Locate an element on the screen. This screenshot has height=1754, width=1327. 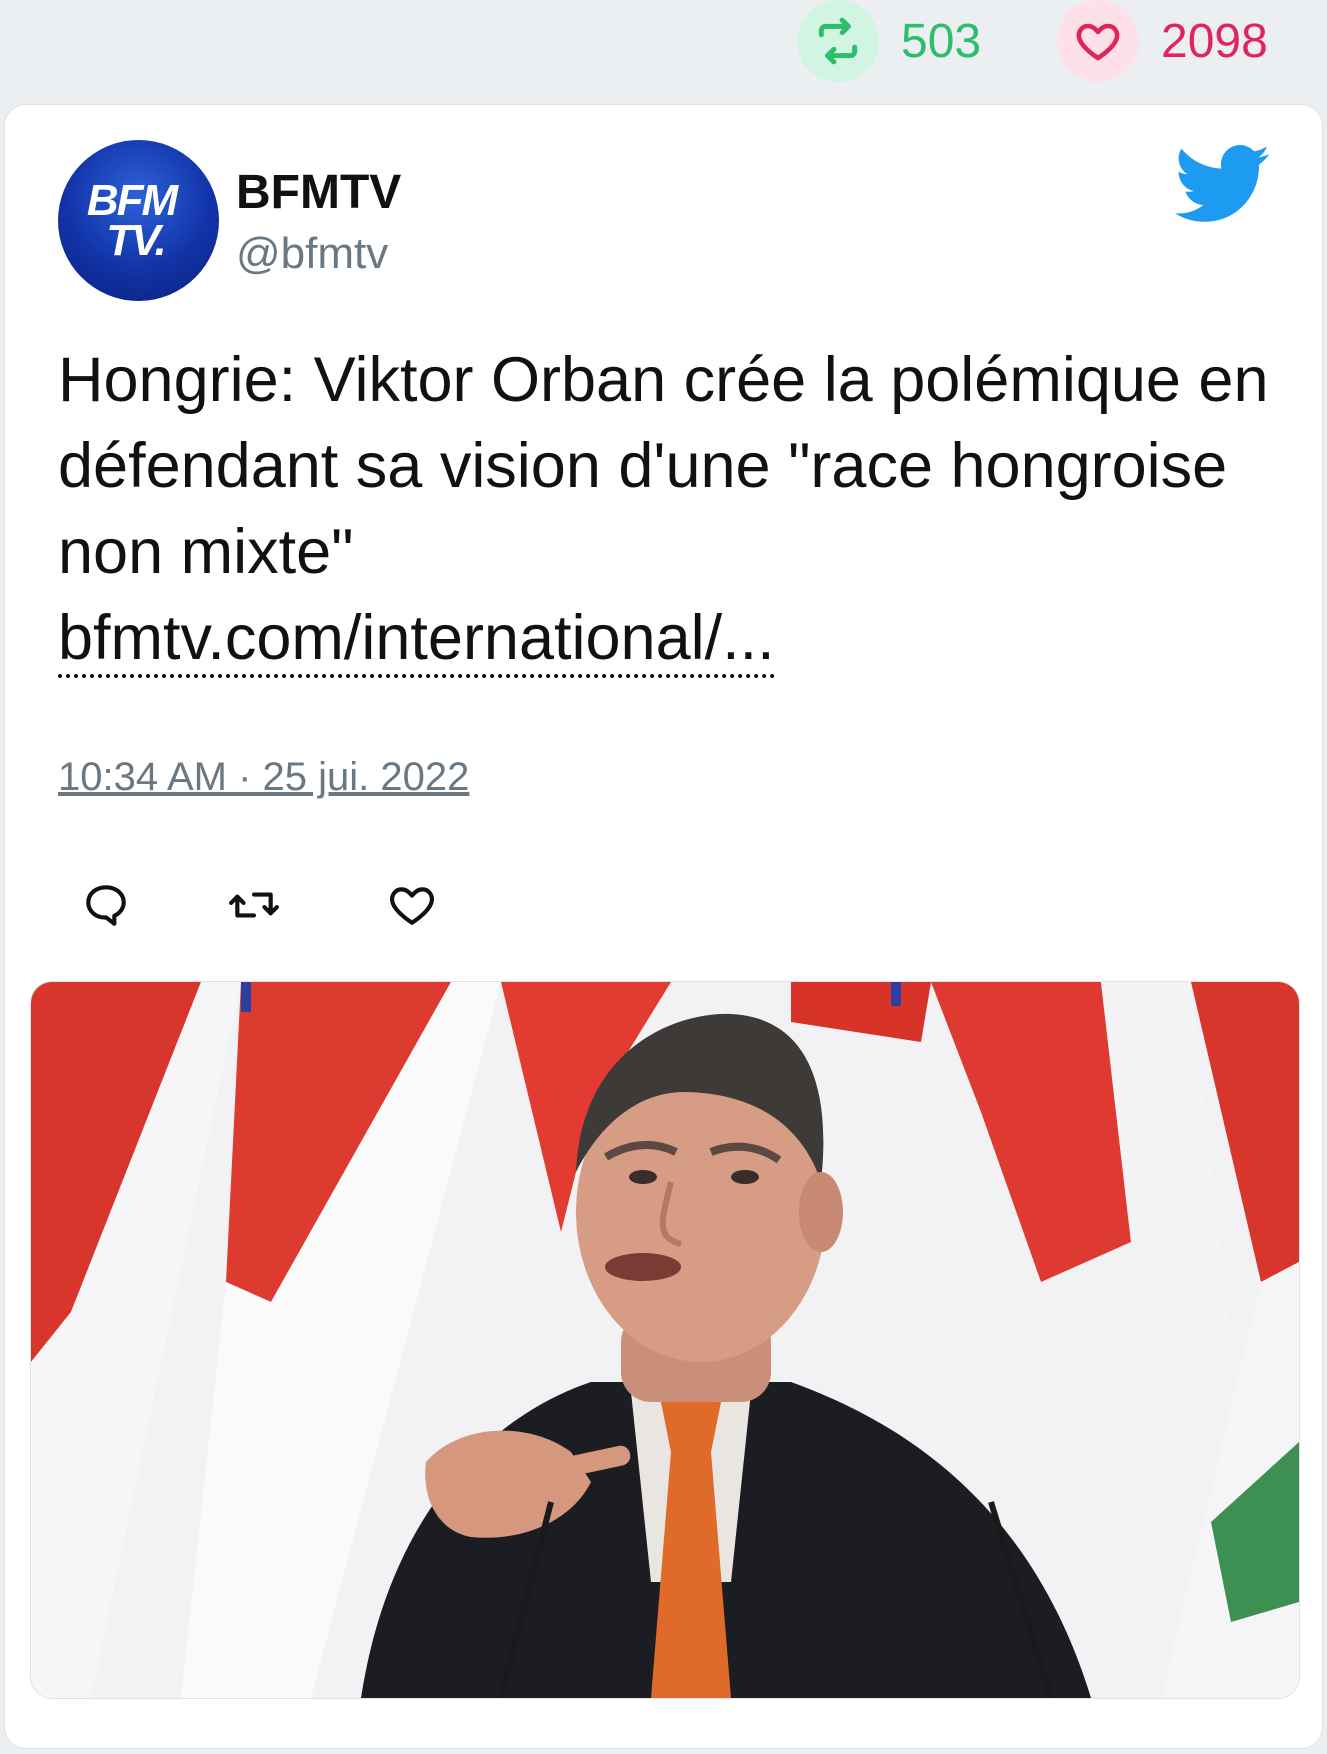
like-count: 2098 is located at coordinates (1214, 41).